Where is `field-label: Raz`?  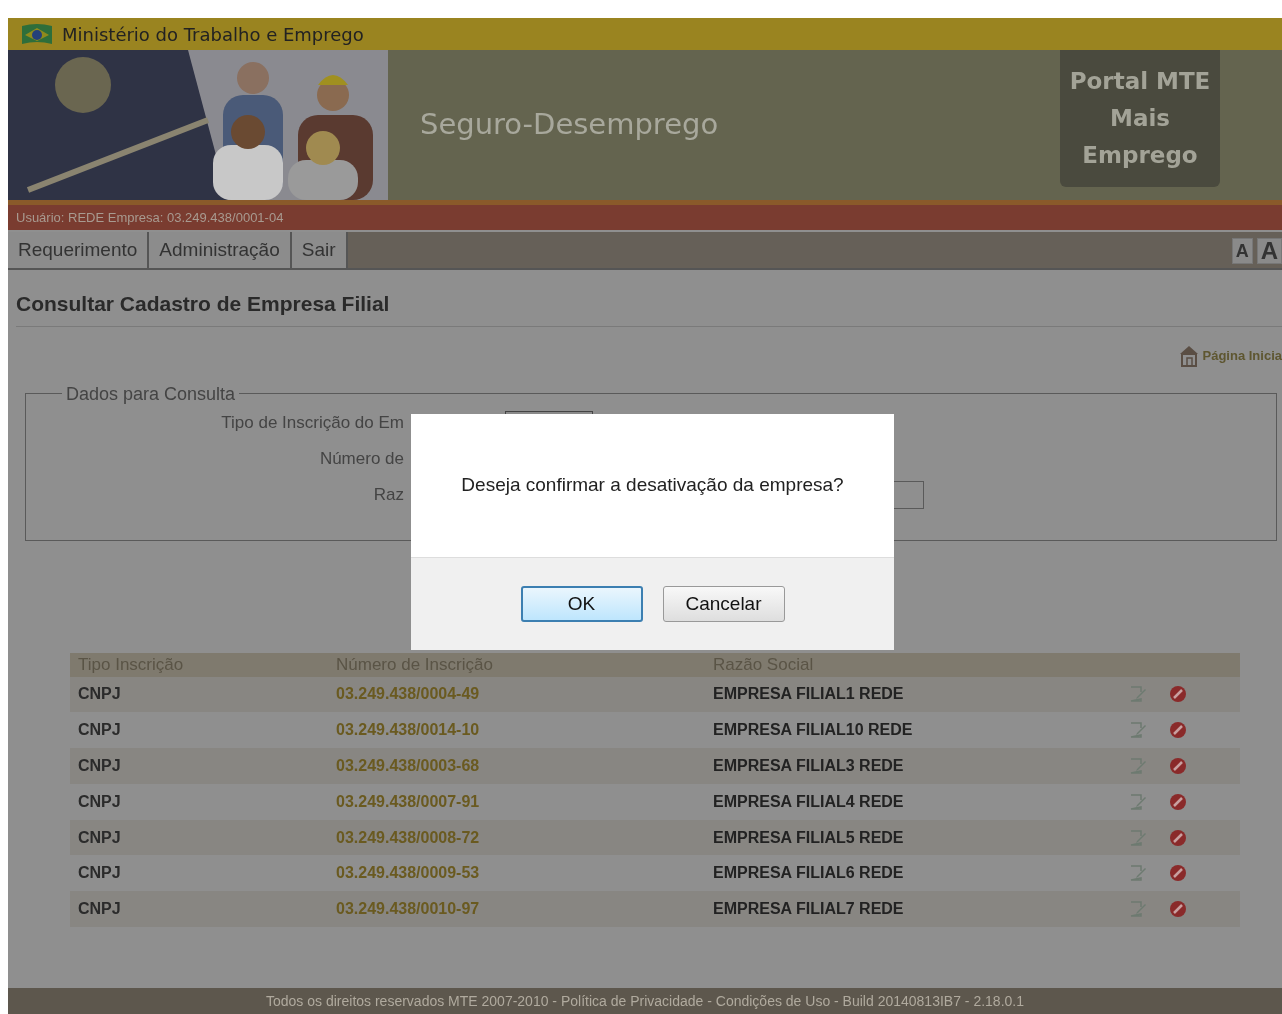
field-label: Raz is located at coordinates (388, 494).